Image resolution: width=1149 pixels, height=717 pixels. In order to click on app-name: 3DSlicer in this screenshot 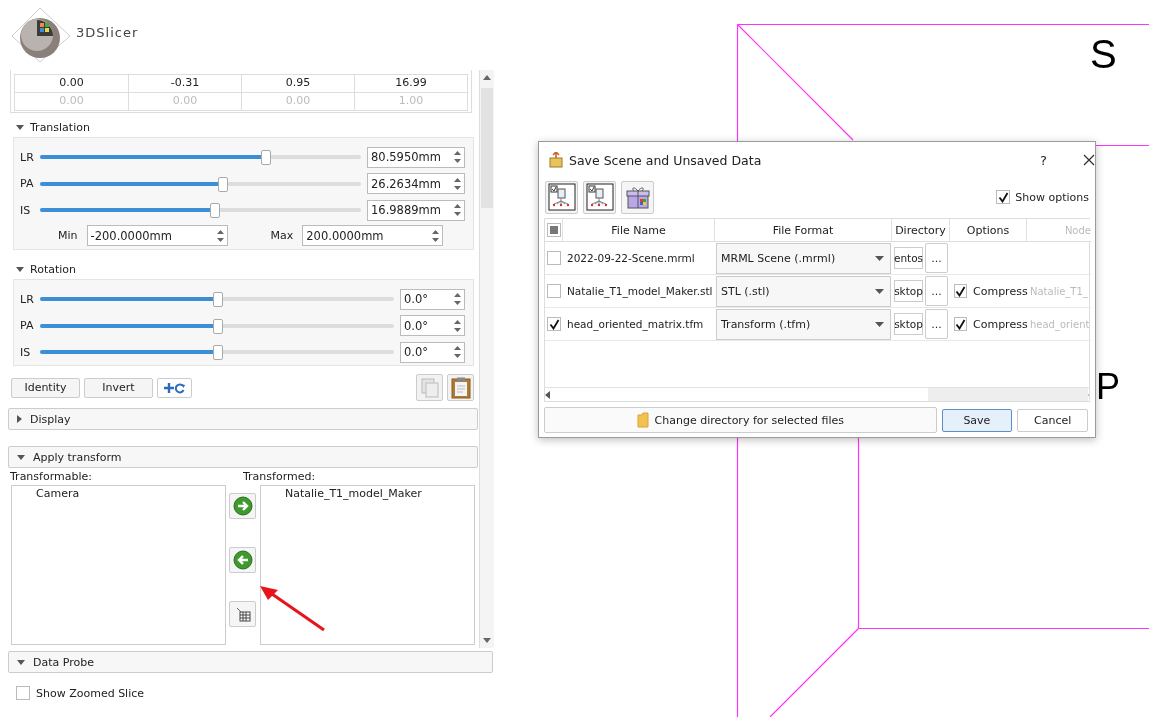, I will do `click(107, 32)`.